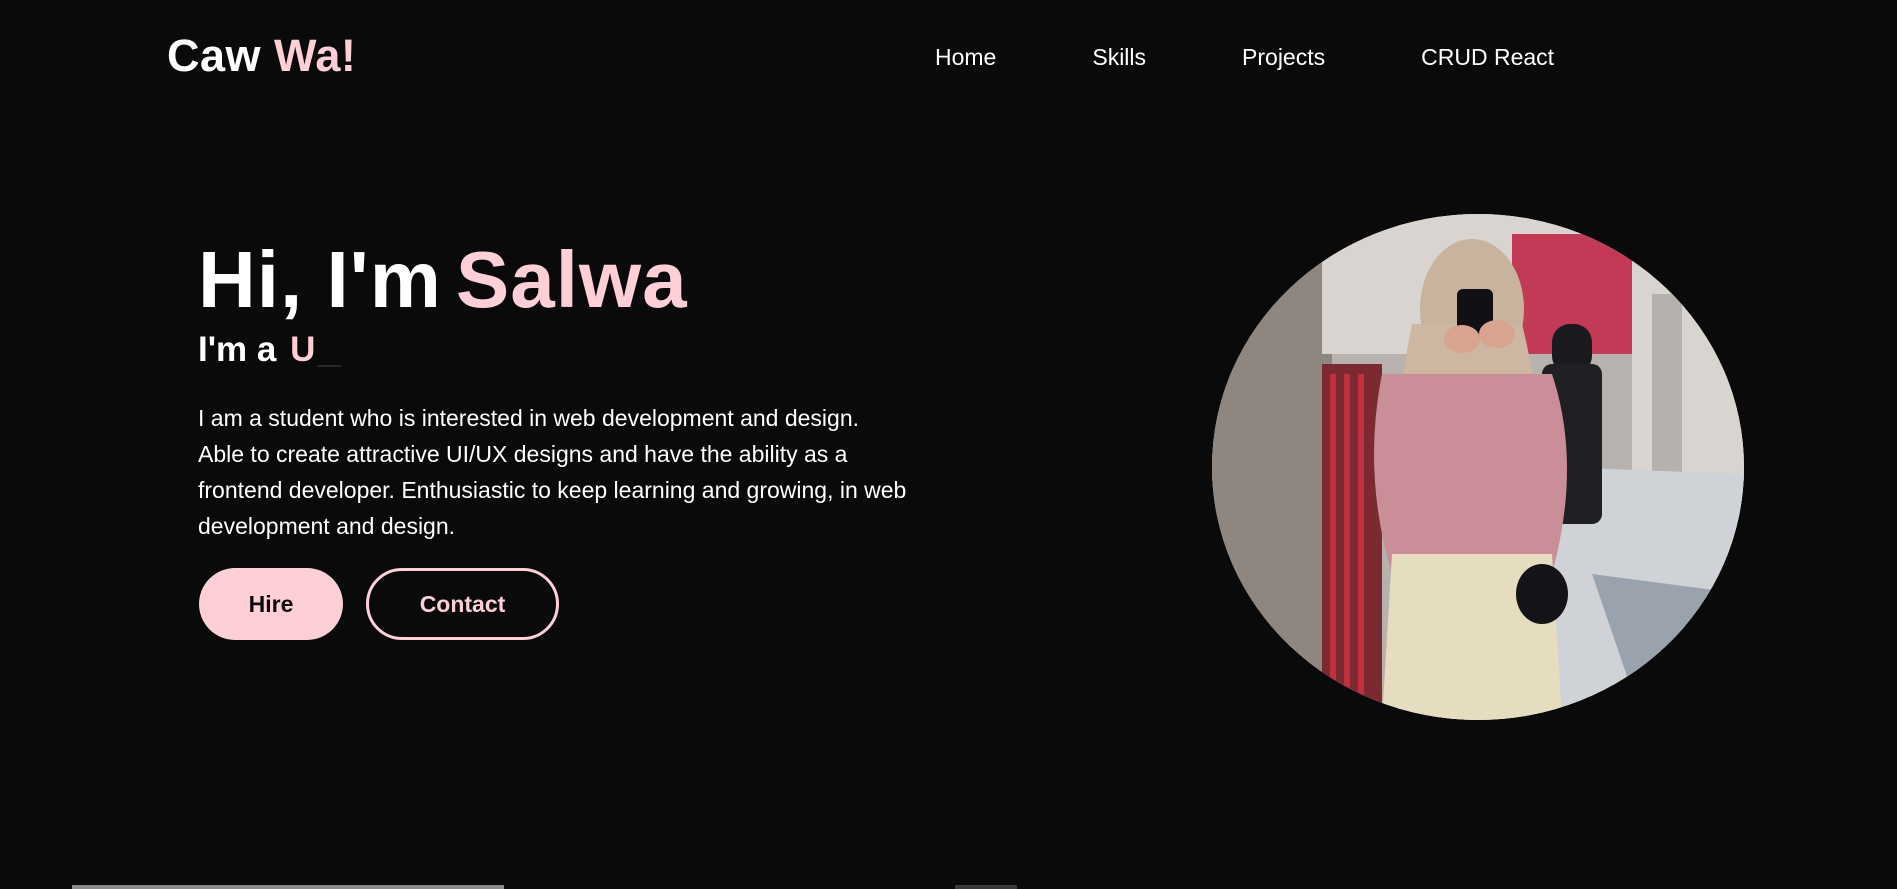 The image size is (1897, 889). Describe the element at coordinates (271, 604) in the screenshot. I see `hire-button: Hire` at that location.